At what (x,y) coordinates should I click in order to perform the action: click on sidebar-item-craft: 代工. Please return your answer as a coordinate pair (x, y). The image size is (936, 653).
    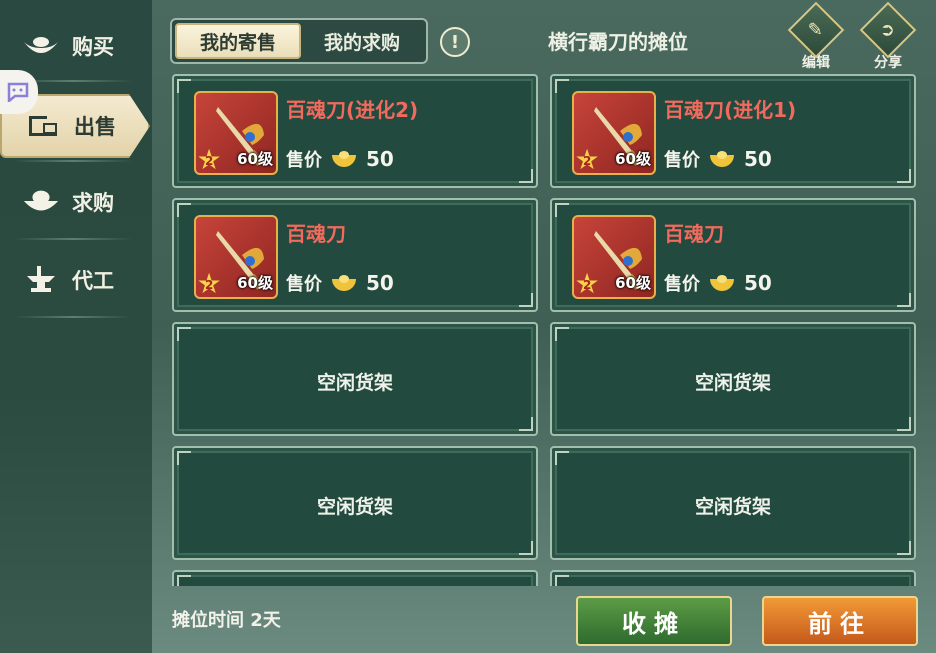
    Looking at the image, I should click on (76, 280).